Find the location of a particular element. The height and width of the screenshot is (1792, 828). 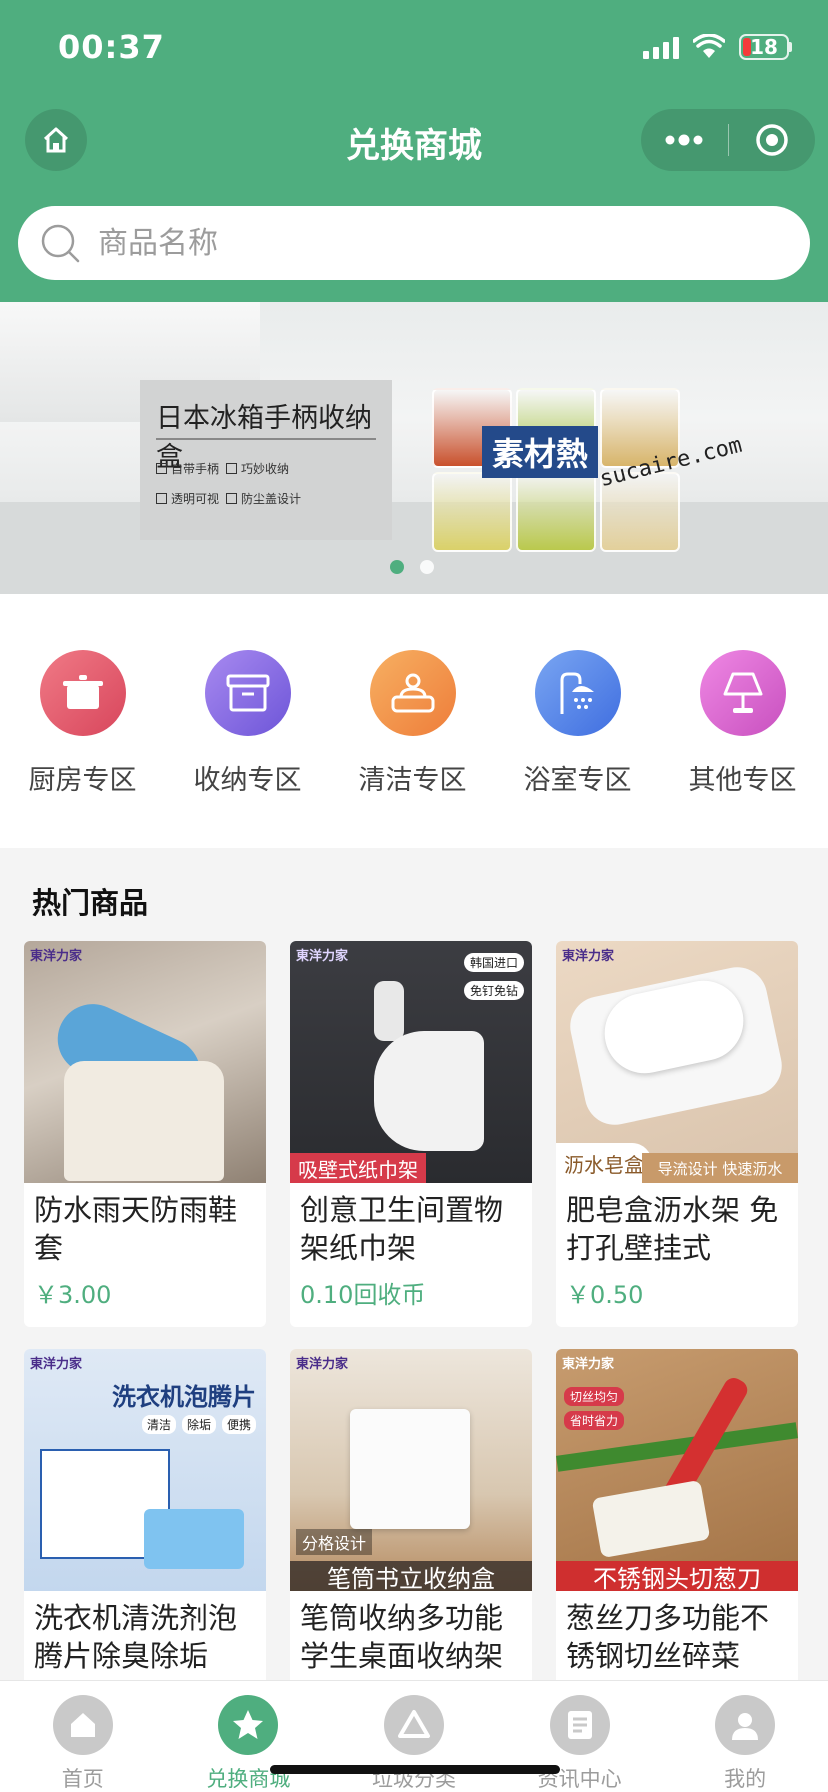

banner-counter-surface is located at coordinates (414, 548).